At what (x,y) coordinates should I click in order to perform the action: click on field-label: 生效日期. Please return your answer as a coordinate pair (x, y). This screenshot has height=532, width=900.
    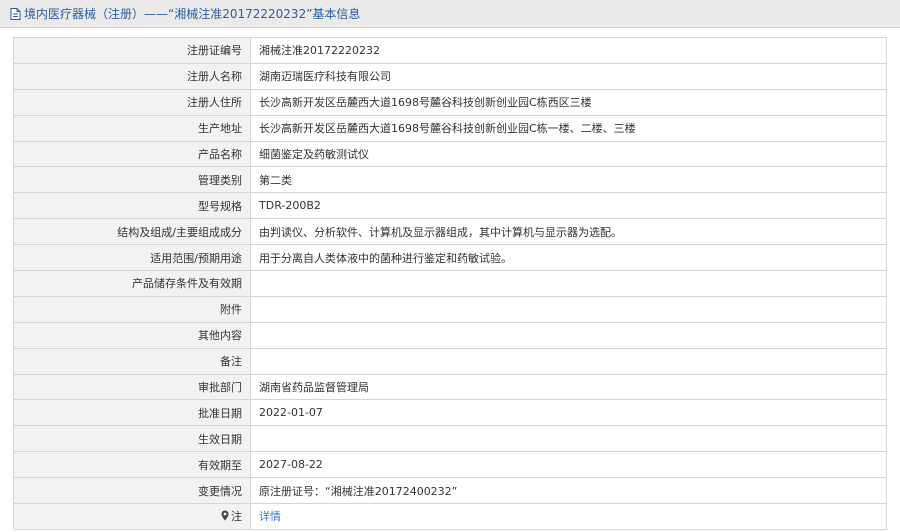
    Looking at the image, I should click on (132, 439).